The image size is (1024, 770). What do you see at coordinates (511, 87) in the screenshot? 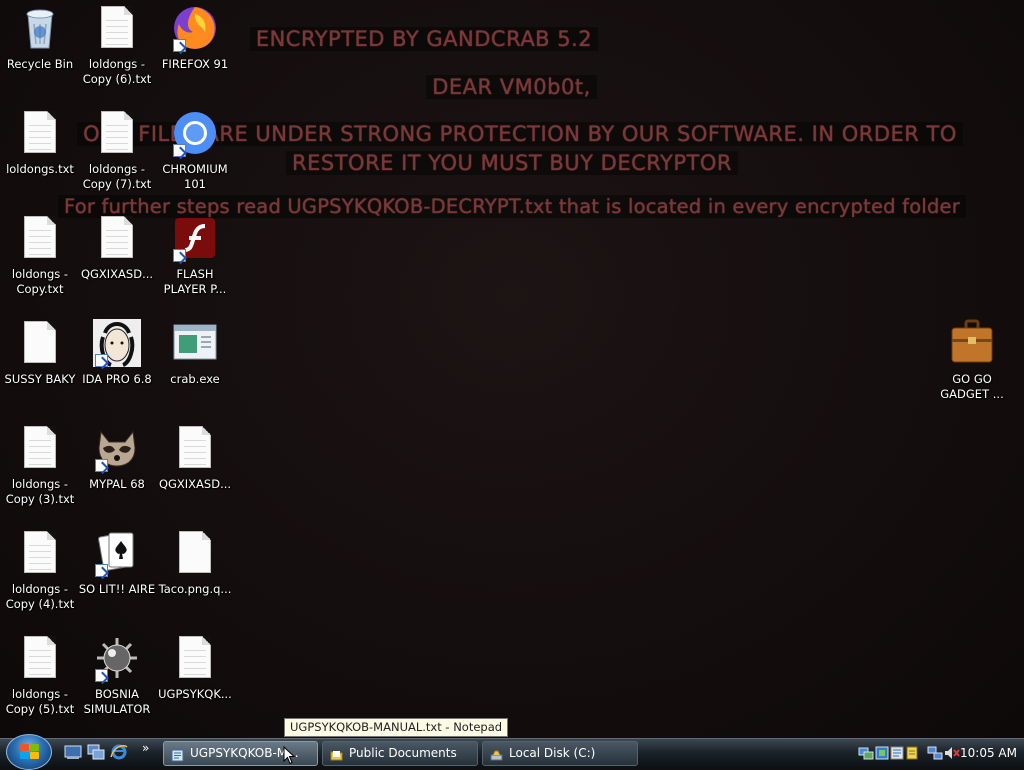
I see `ransom-greeting-text: DEAR VM0b0t,` at bounding box center [511, 87].